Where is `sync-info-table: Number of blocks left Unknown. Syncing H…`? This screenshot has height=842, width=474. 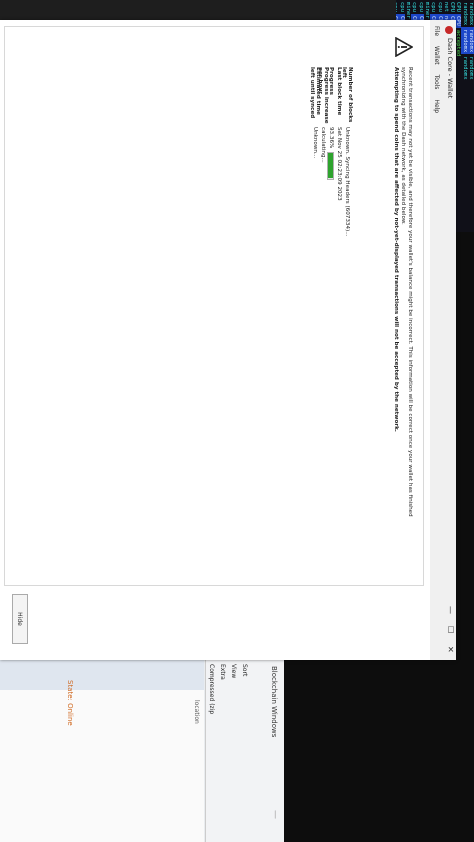 sync-info-table: Number of blocks left Unknown. Syncing H… is located at coordinates (331, 152).